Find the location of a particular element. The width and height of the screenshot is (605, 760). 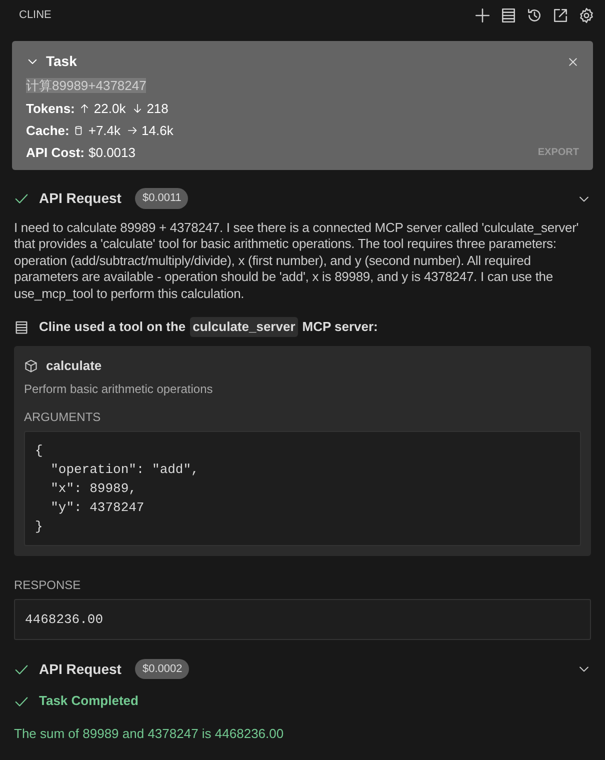

arrow-up-icon is located at coordinates (84, 108).